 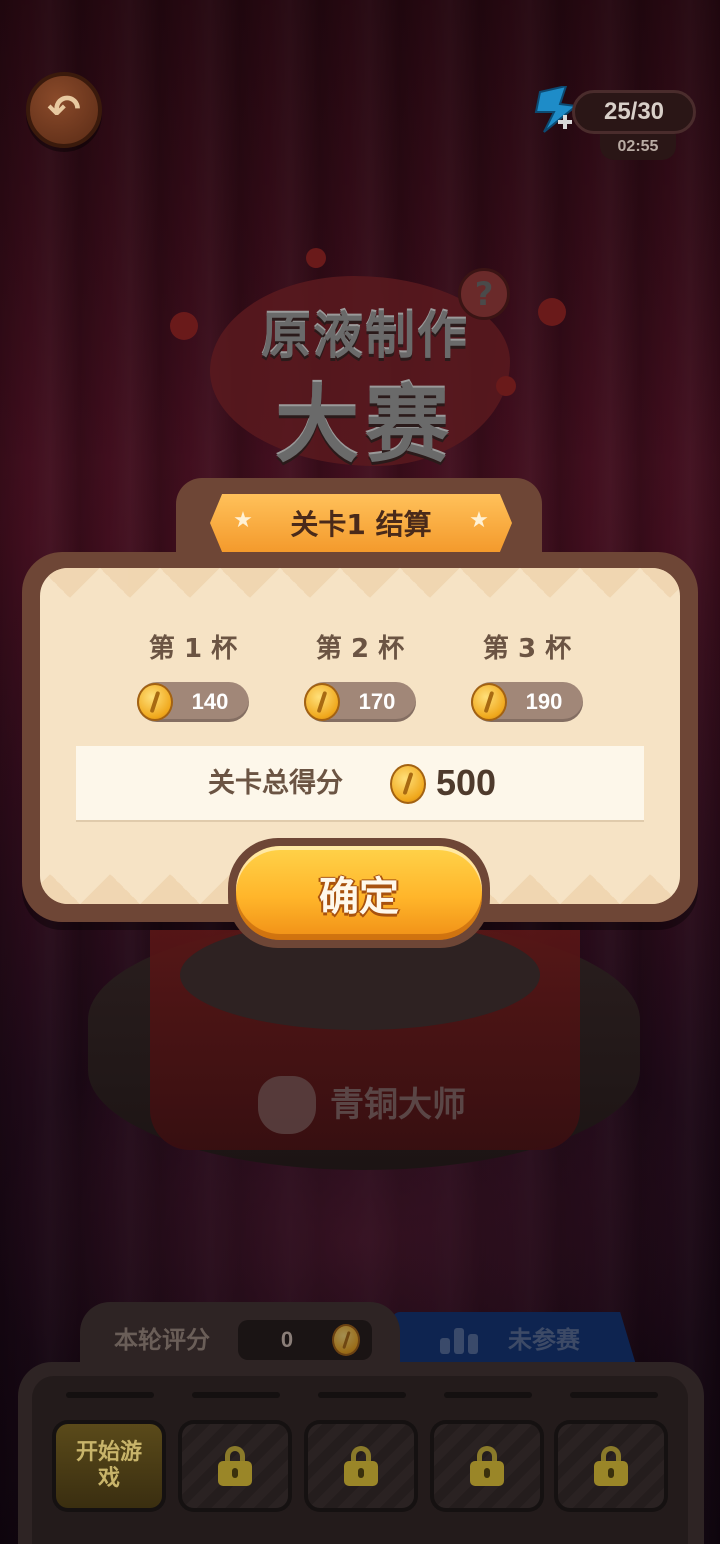 What do you see at coordinates (360, 649) in the screenshot?
I see `cup-label: 第 2 杯` at bounding box center [360, 649].